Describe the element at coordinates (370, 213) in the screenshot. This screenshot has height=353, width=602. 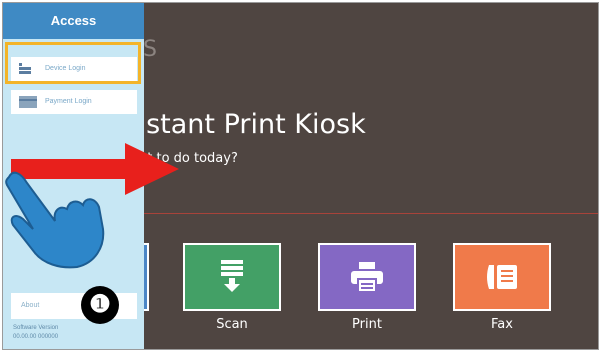
I see `title-divider` at that location.